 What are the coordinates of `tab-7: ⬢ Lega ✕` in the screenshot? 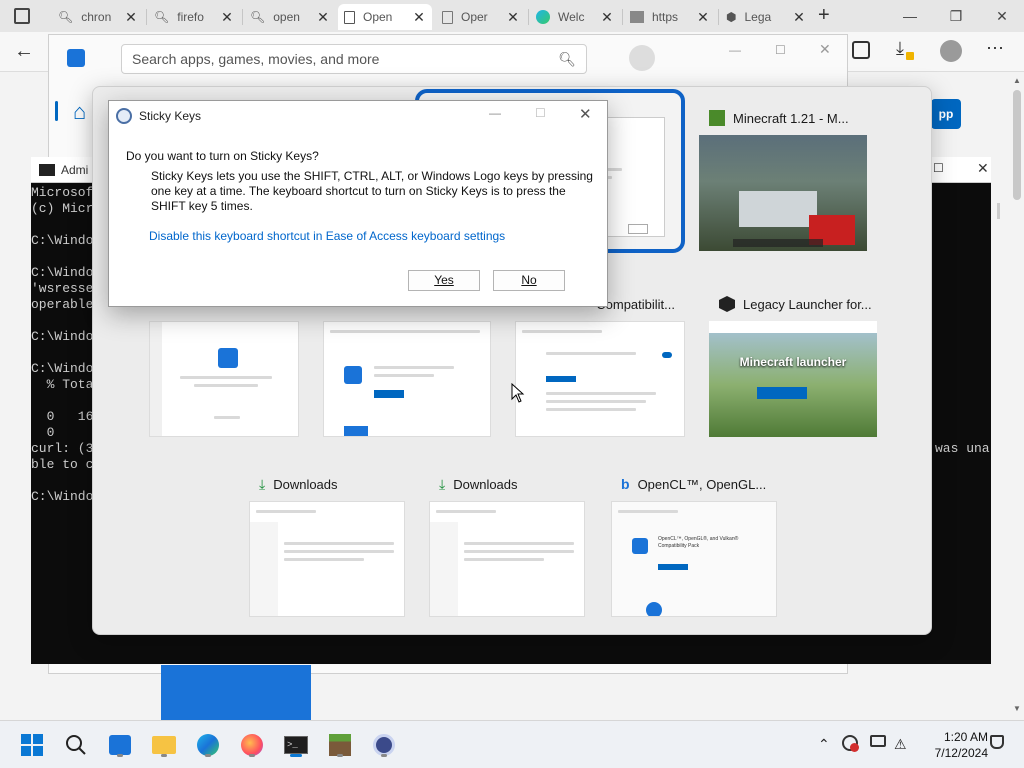 It's located at (766, 17).